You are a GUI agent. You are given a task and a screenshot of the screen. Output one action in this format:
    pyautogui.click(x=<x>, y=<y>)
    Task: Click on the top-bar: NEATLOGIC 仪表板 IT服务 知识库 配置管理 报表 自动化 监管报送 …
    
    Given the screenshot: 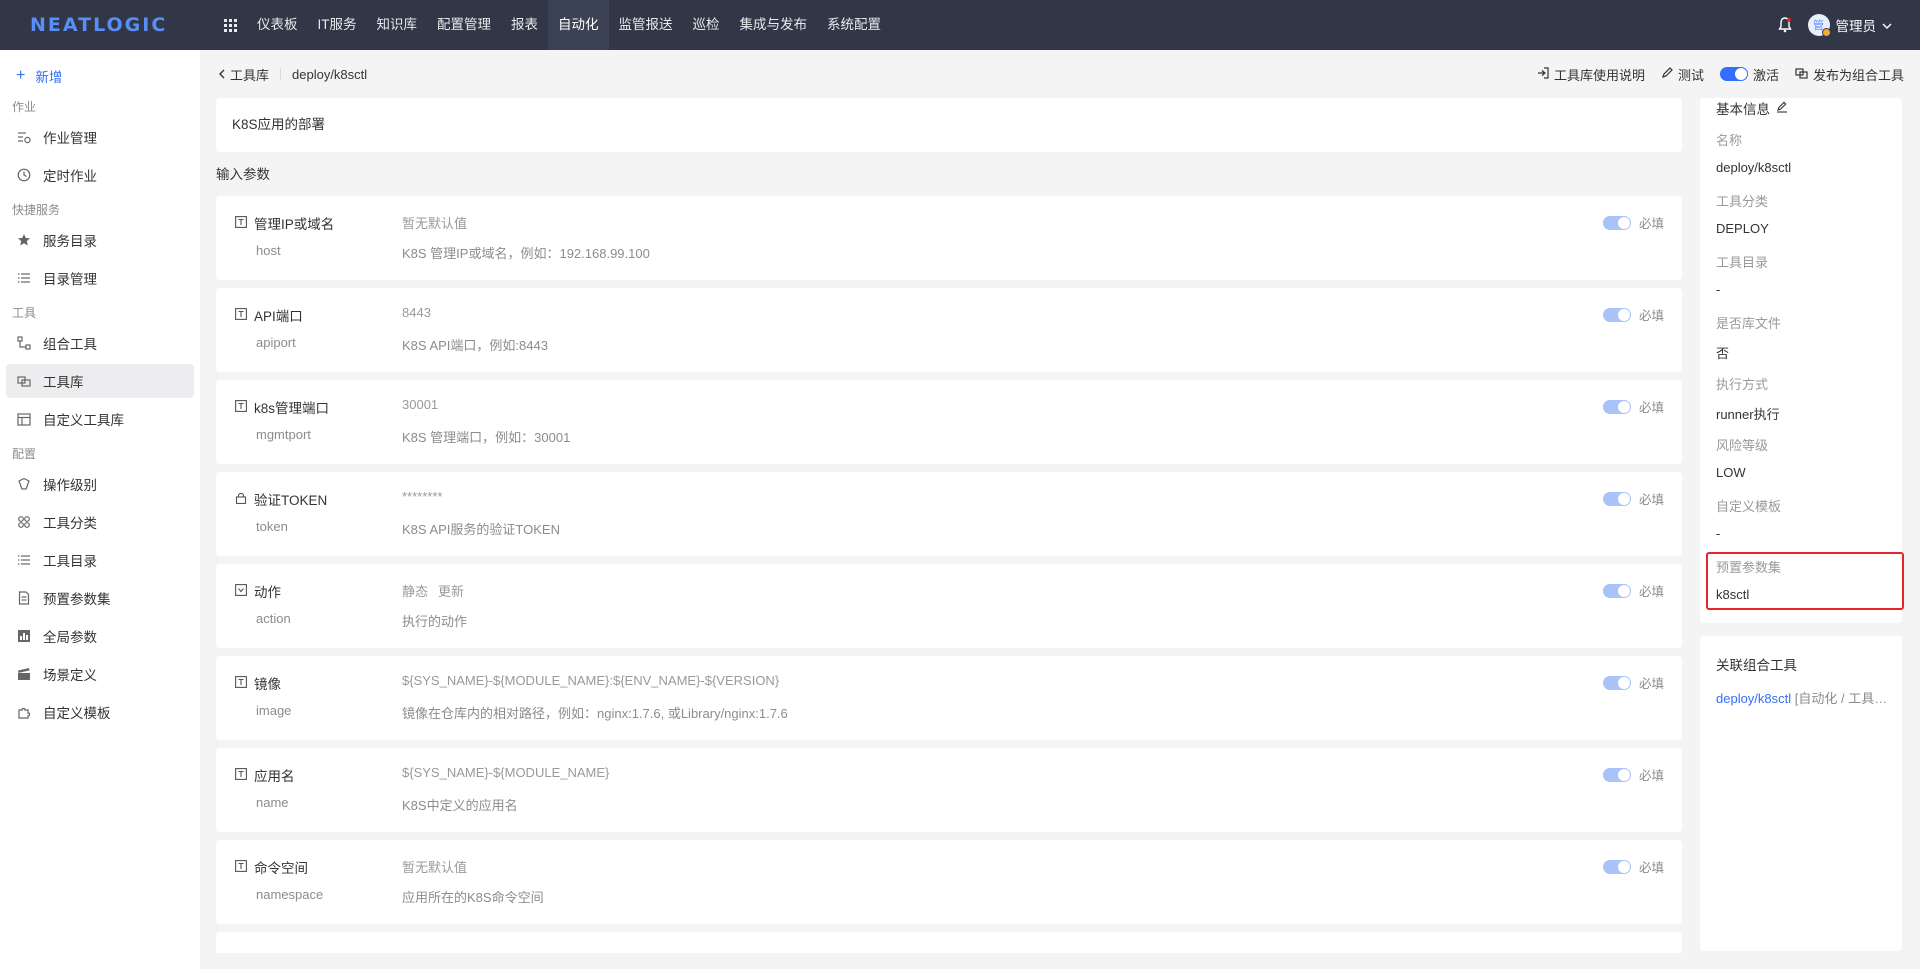 What is the action you would take?
    pyautogui.click(x=960, y=25)
    